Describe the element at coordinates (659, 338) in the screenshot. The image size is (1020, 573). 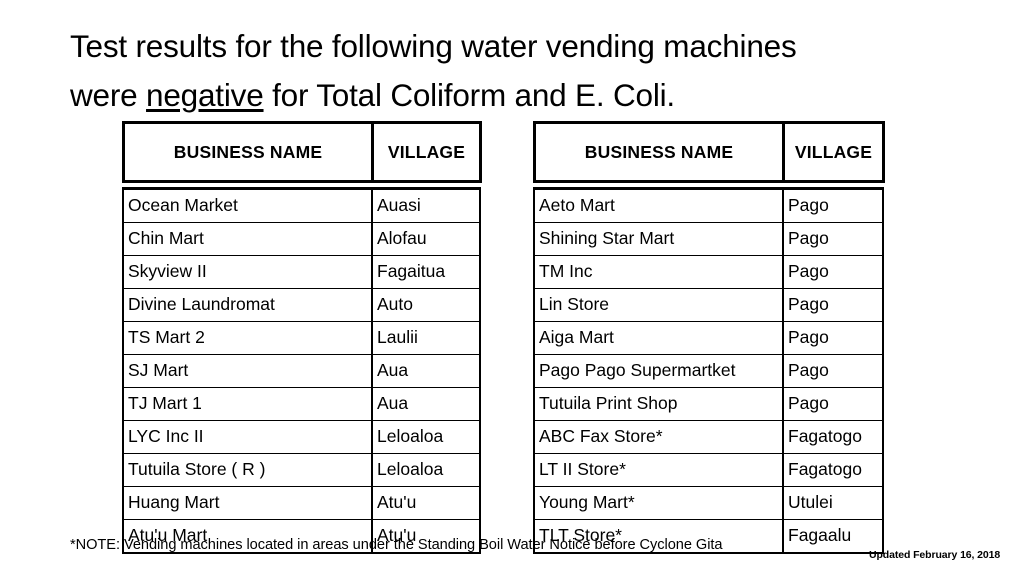
I see `cell-business-name: Aiga Mart` at that location.